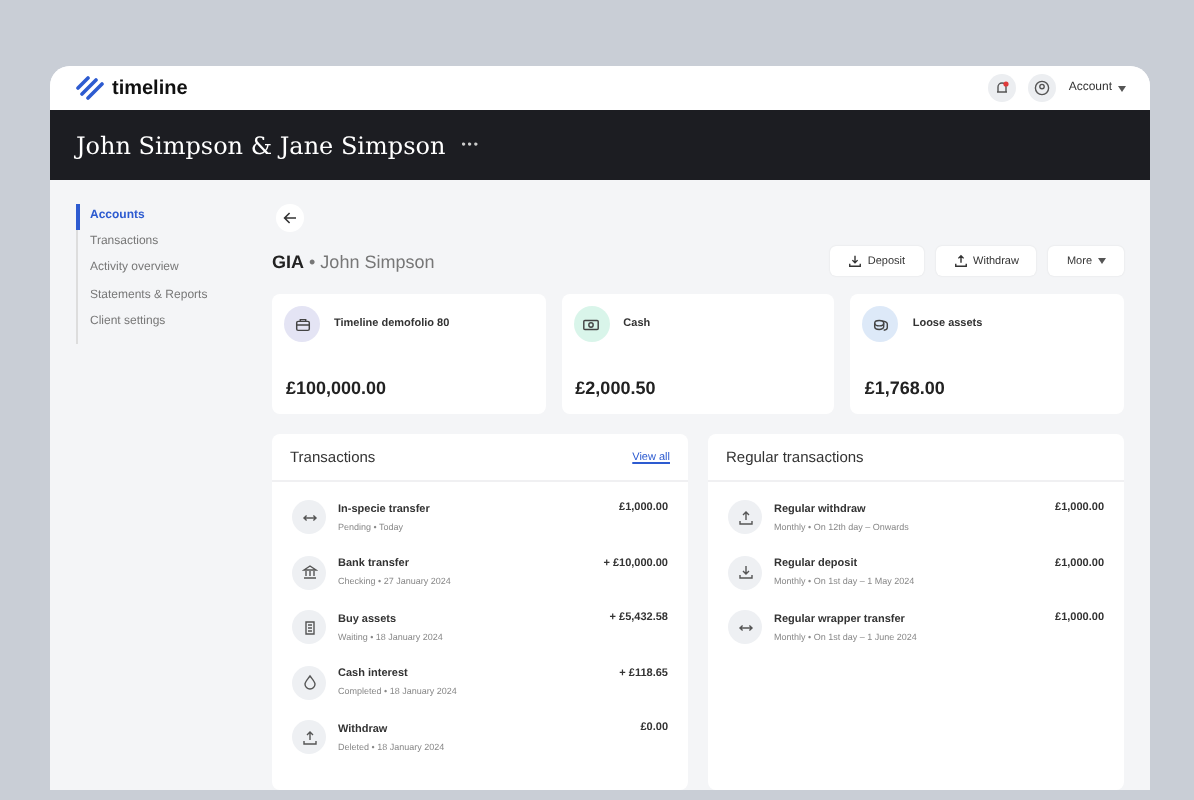 This screenshot has width=1194, height=800. I want to click on client-name: John Simpson & Jane Simpson, so click(261, 145).